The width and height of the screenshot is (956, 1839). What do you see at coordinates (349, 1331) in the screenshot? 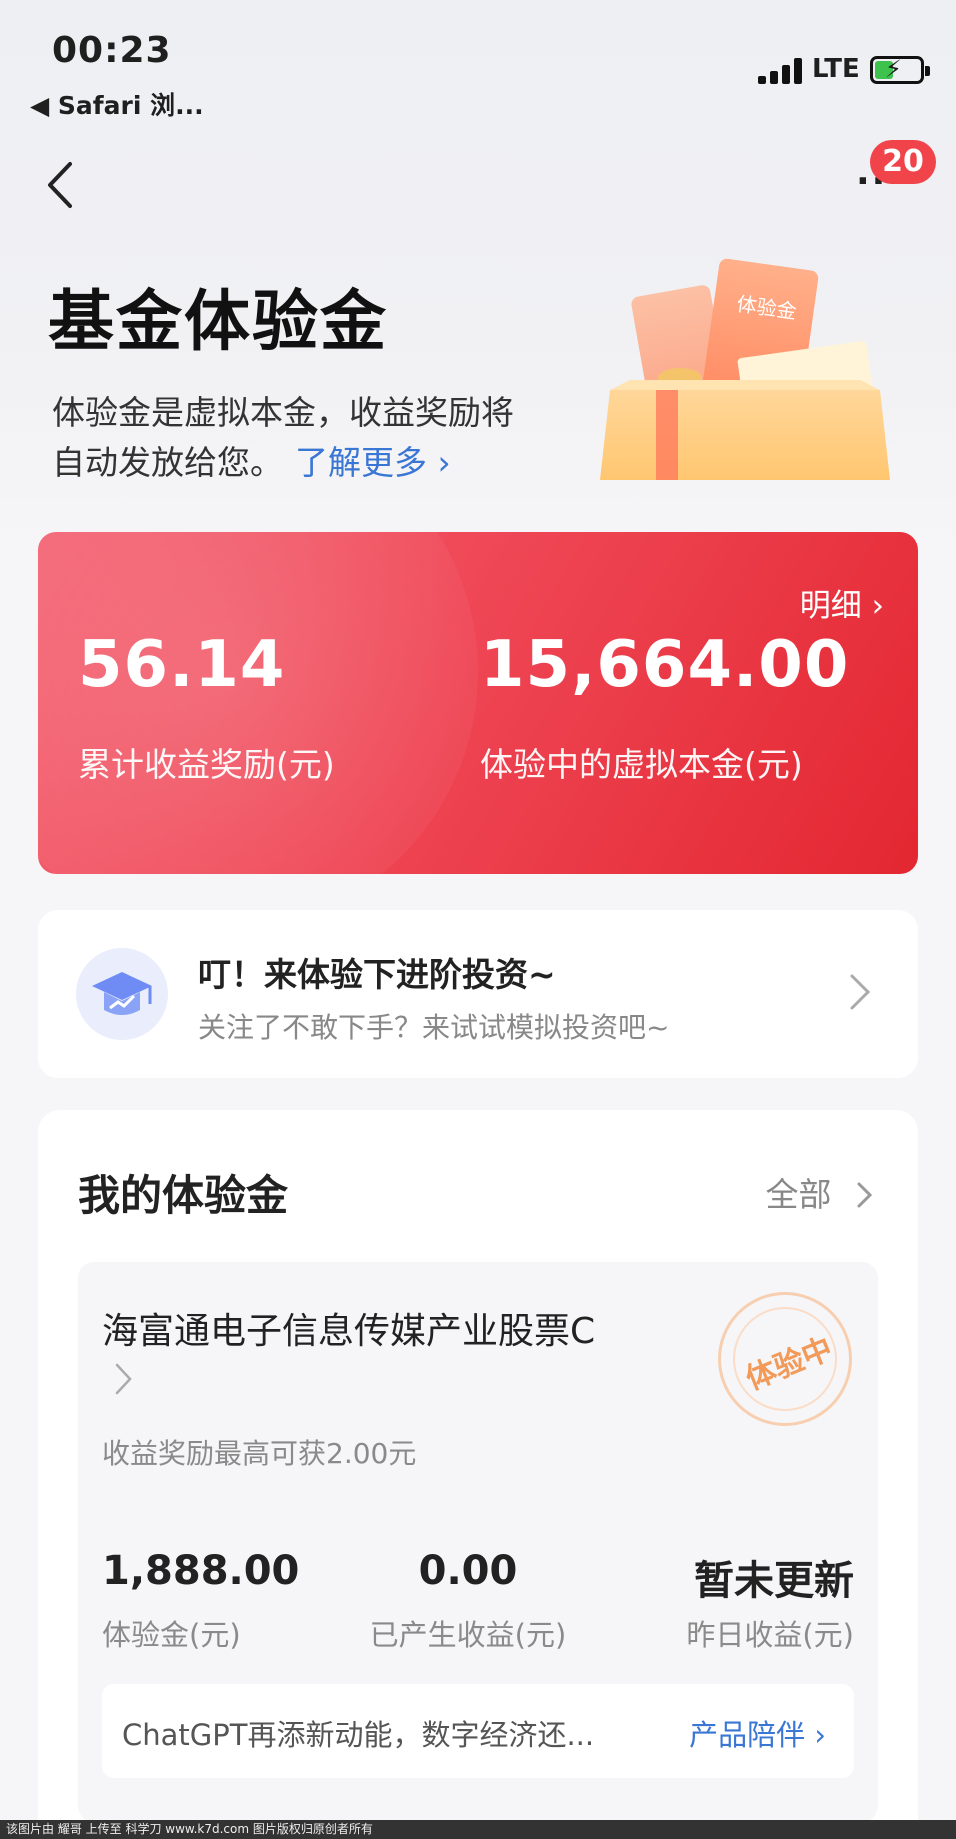
I see `fund-name: 海富通电子信息传媒产业股票C` at bounding box center [349, 1331].